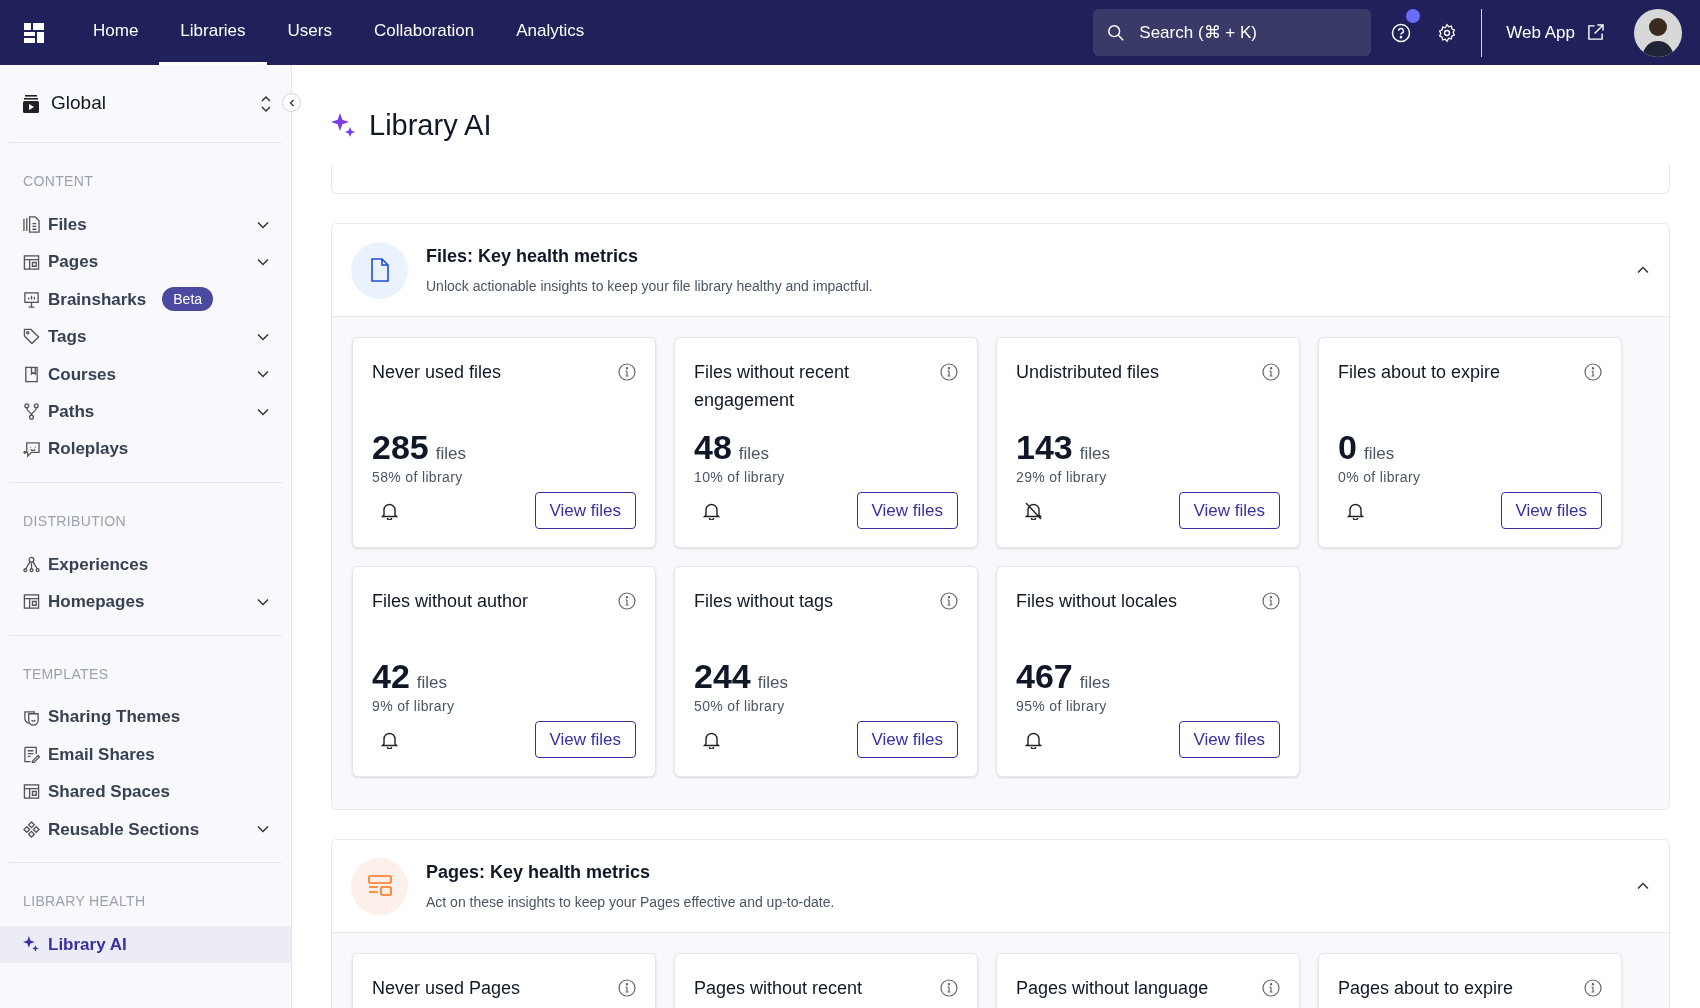  I want to click on web-app-link: Web App, so click(1555, 32).